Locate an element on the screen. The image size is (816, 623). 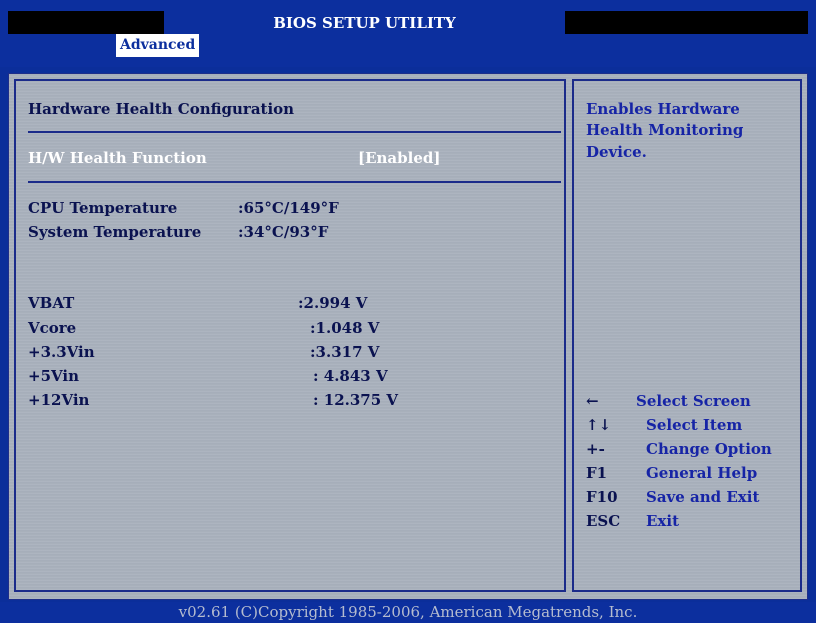
5v-value: : 4.843 V is located at coordinates (350, 376).